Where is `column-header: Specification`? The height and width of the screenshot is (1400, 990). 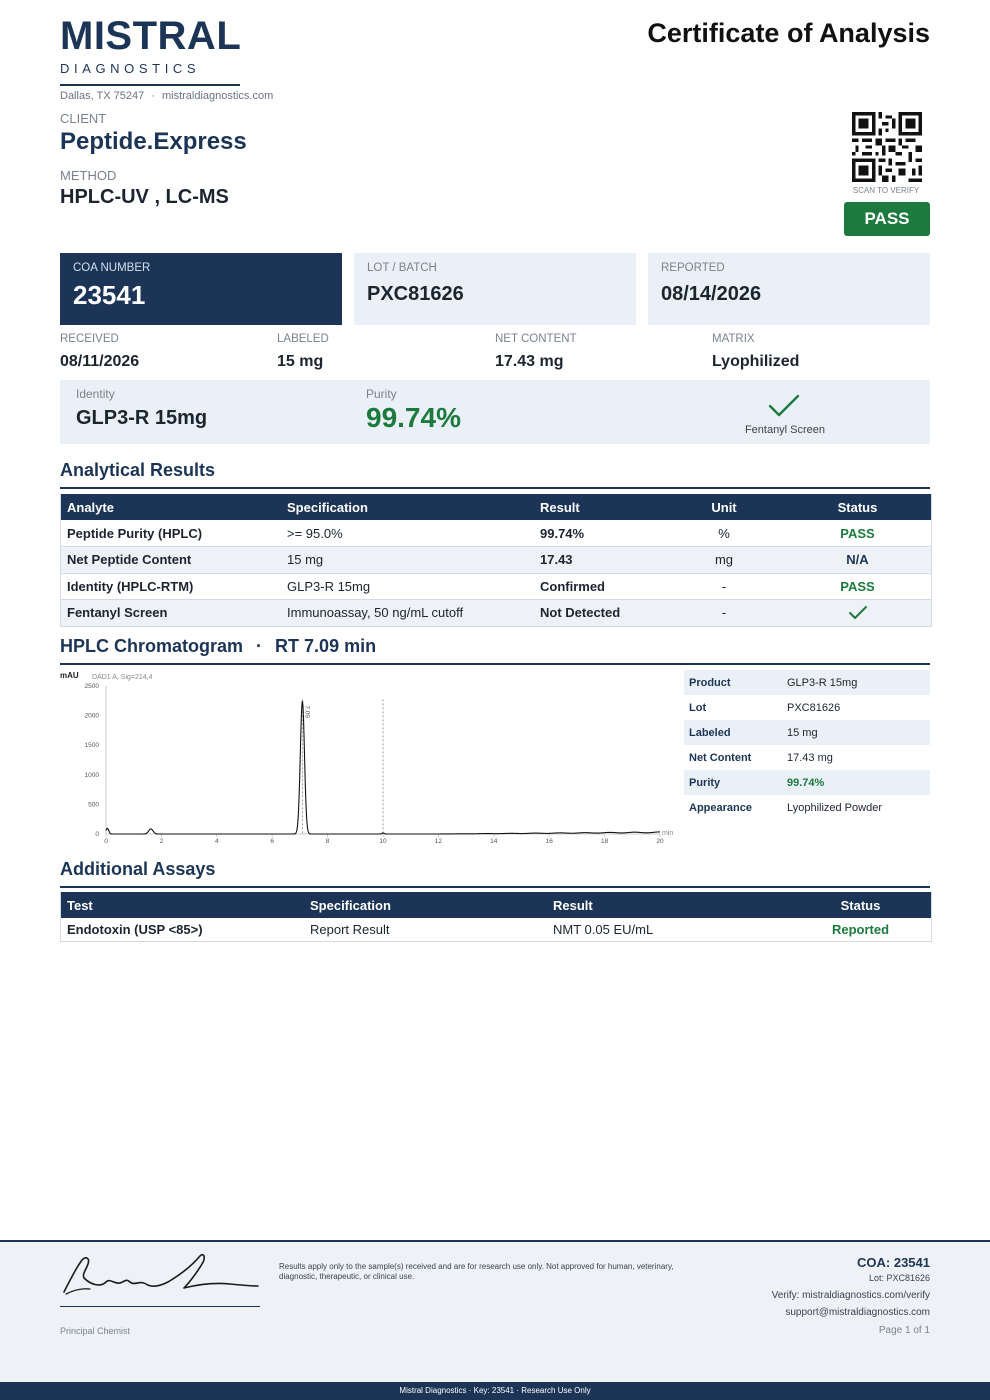 column-header: Specification is located at coordinates (425, 905).